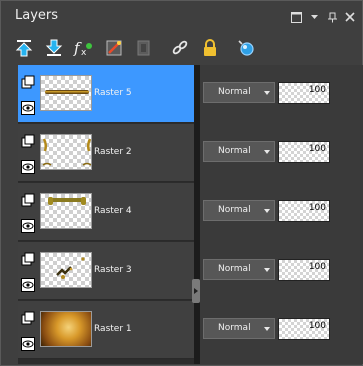 The width and height of the screenshot is (363, 366). I want to click on link-icon, so click(180, 48).